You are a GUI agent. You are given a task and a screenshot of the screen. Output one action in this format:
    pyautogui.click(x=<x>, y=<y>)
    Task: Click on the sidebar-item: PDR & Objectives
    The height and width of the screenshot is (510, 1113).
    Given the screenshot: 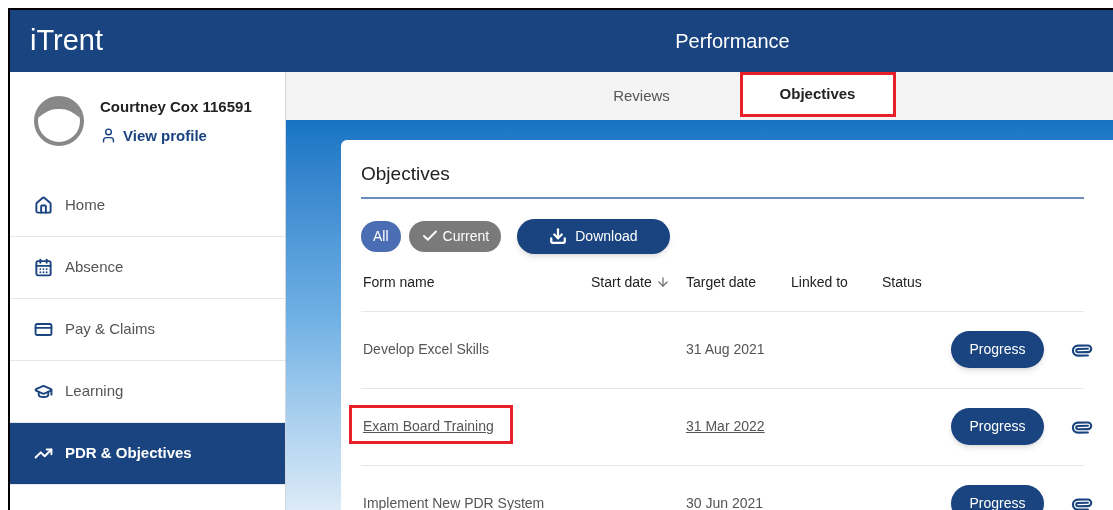 What is the action you would take?
    pyautogui.click(x=147, y=454)
    